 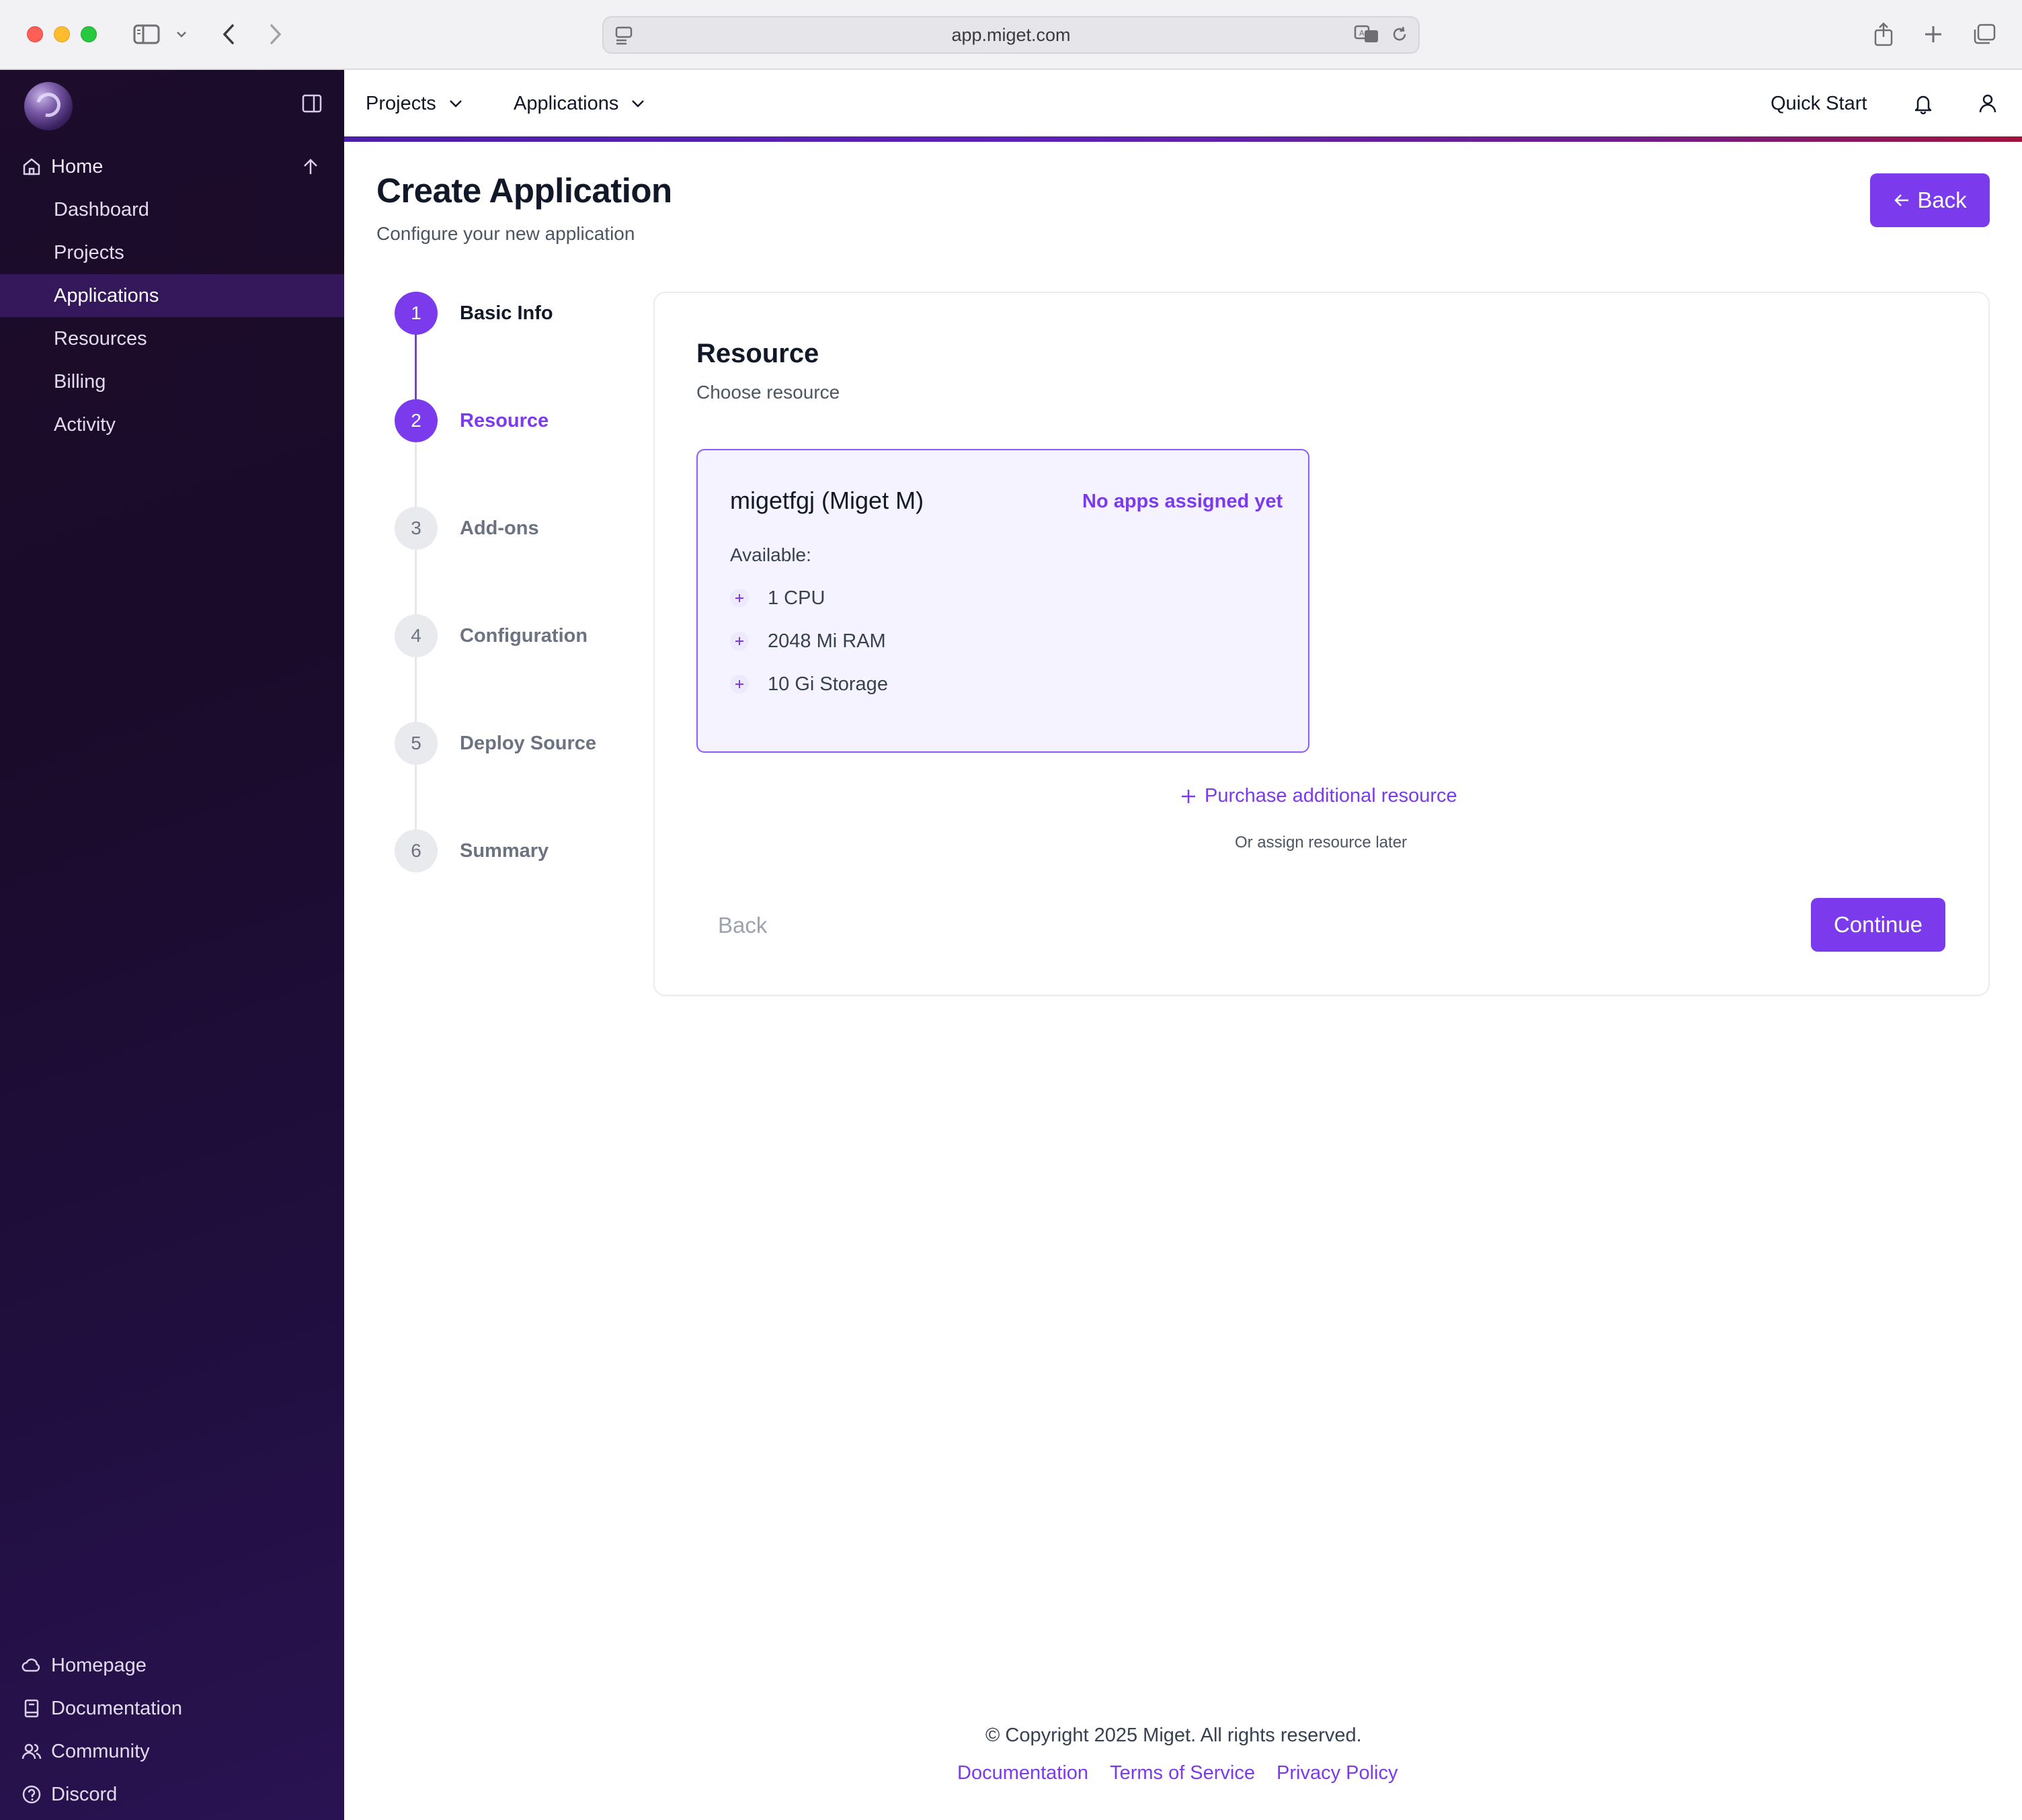 What do you see at coordinates (172, 210) in the screenshot?
I see `sidebar-item-dashboard: Dashboard` at bounding box center [172, 210].